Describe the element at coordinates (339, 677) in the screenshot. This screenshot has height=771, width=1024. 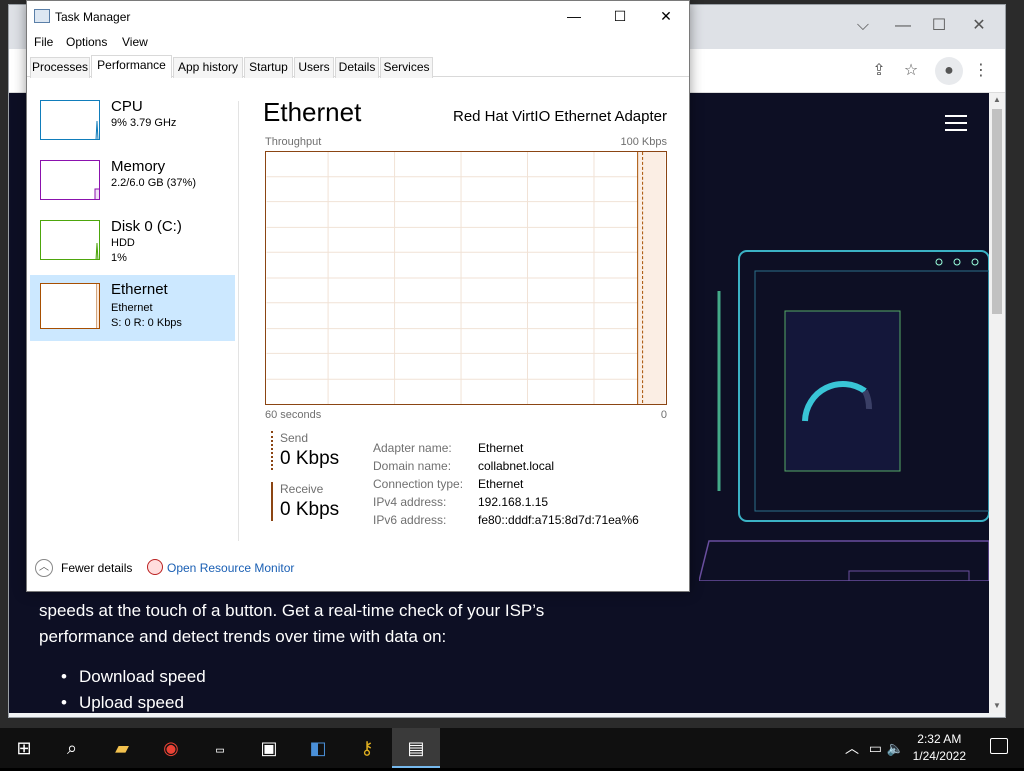
I see `list-item: Download speed` at that location.